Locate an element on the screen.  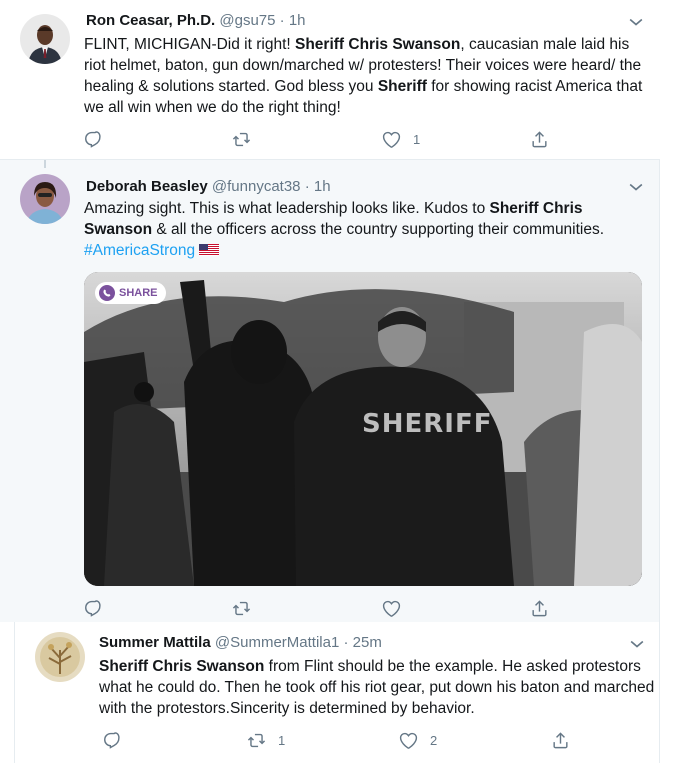
tweet-header: Summer Mattila @SummerMattila1 · 25m is located at coordinates (240, 643).